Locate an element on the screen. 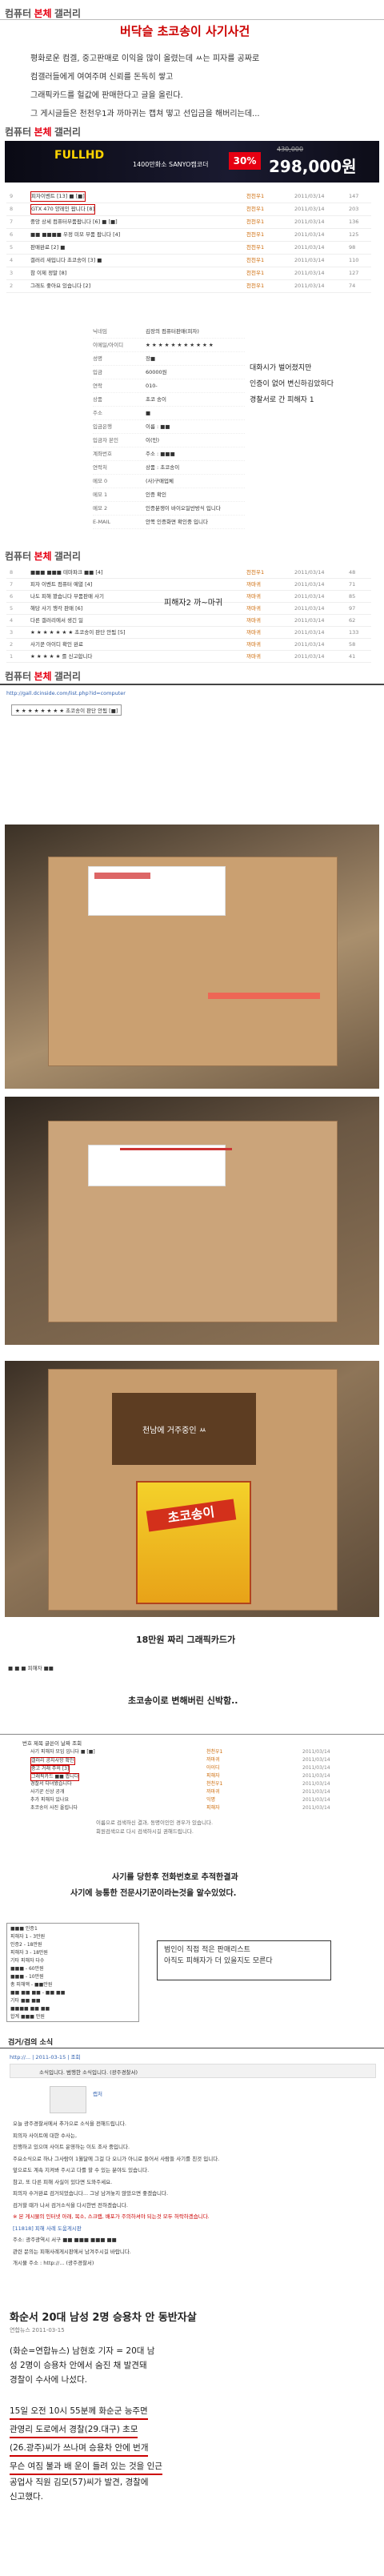 The height and width of the screenshot is (2576, 384). form-label: 메모 1 is located at coordinates (100, 495).